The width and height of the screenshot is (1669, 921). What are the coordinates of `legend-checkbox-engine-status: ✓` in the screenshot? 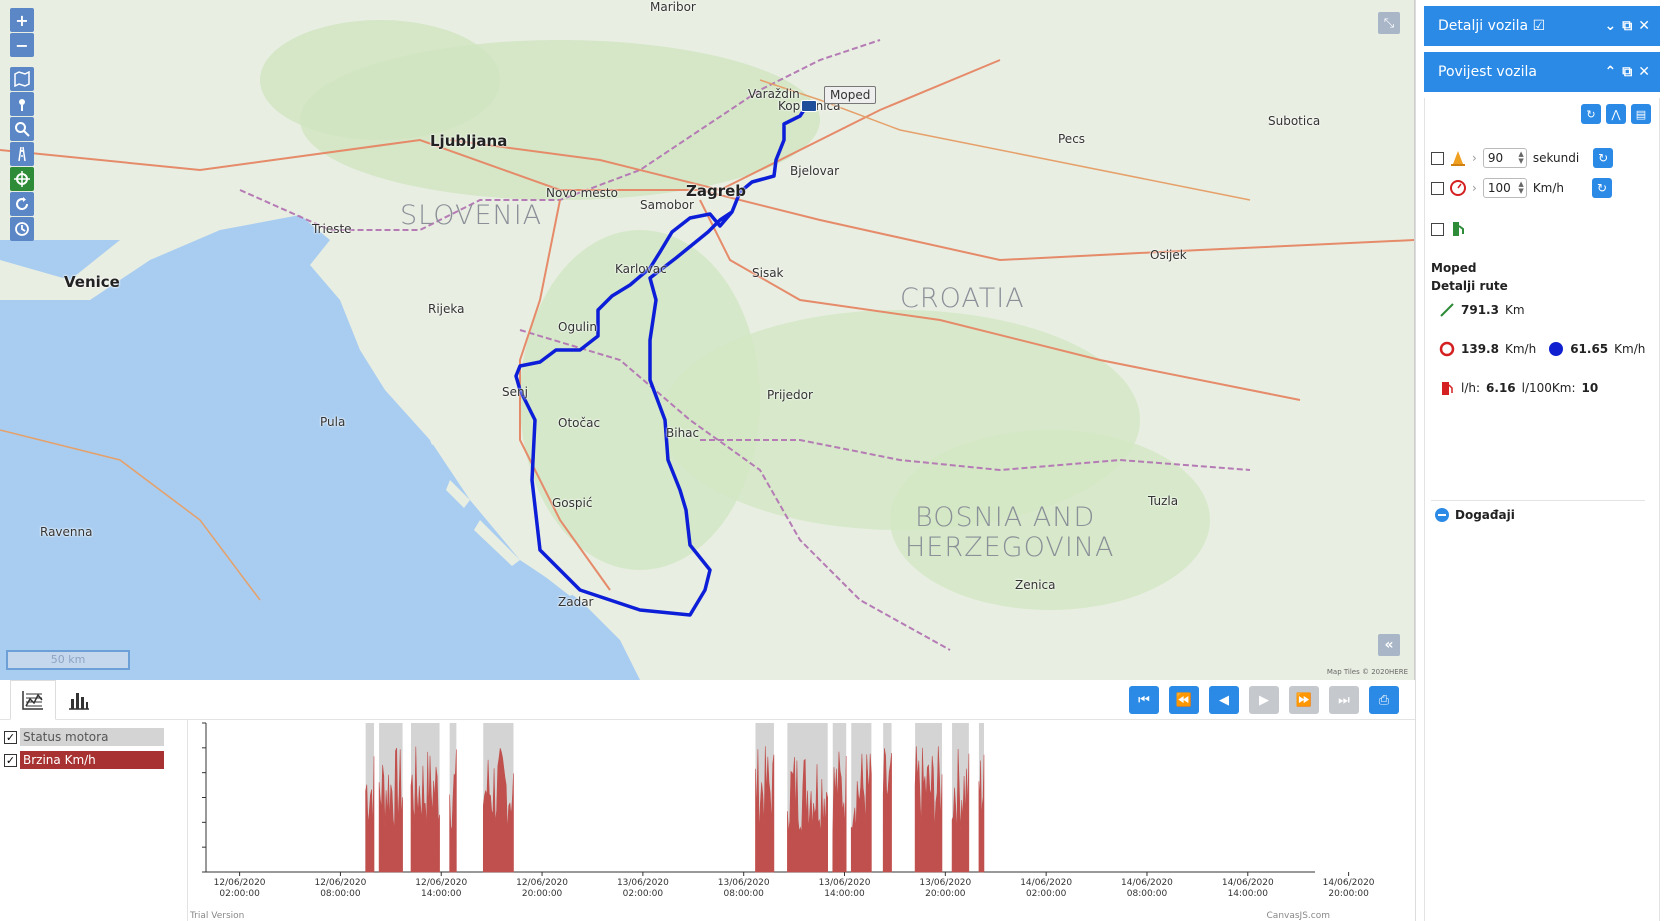 It's located at (10, 737).